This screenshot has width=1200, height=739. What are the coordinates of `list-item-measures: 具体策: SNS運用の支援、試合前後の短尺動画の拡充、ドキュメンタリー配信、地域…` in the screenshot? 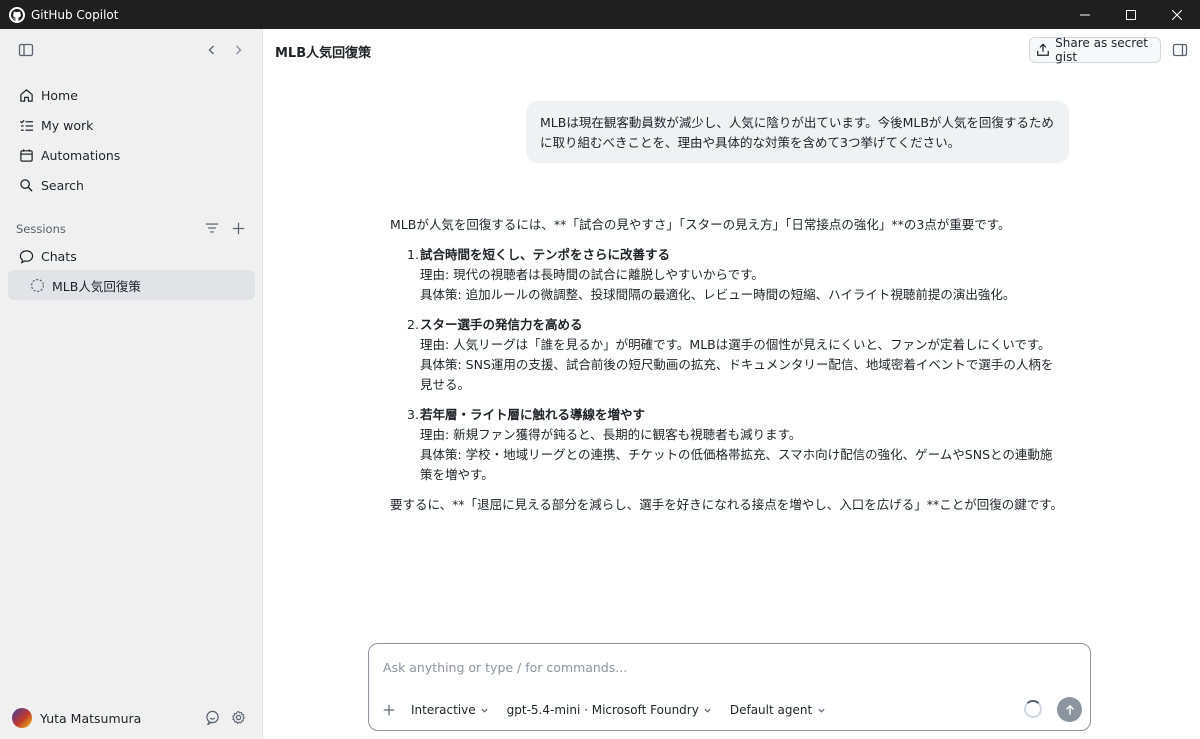 It's located at (737, 374).